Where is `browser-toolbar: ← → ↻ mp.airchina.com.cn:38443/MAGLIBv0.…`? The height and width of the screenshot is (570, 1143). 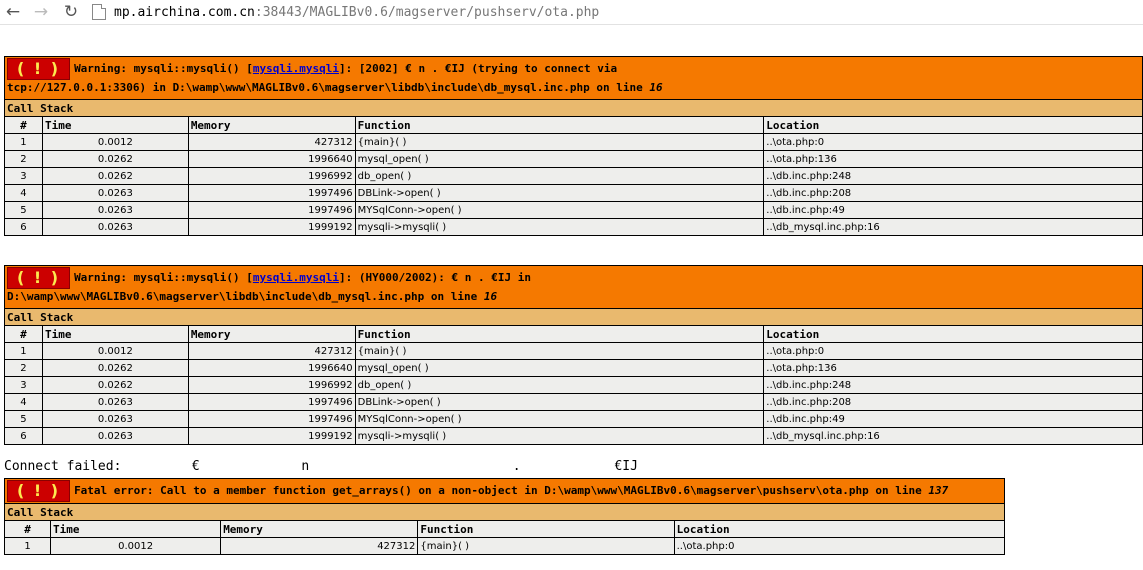
browser-toolbar: ← → ↻ mp.airchina.com.cn:38443/MAGLIBv0.… is located at coordinates (571, 12).